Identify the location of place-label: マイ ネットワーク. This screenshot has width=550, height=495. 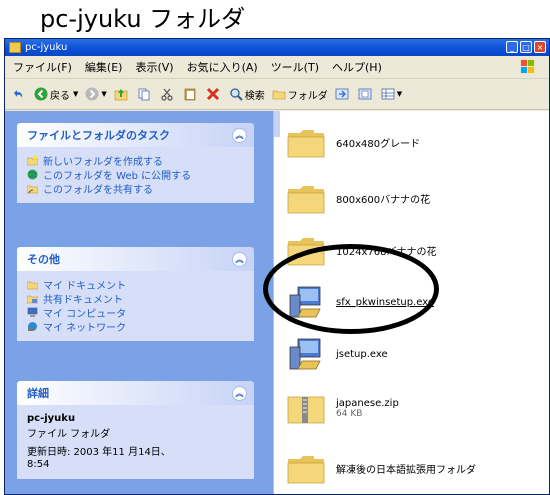
(85, 328).